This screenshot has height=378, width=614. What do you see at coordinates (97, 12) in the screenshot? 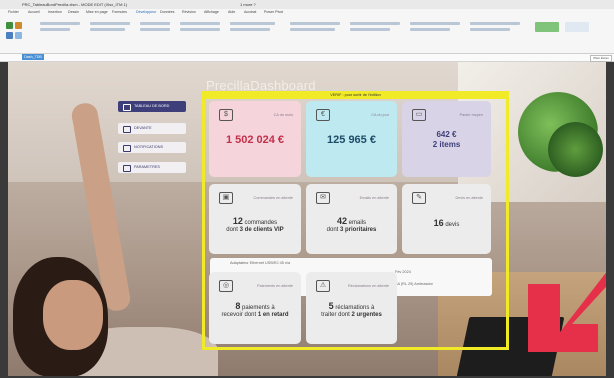
I see `tab-mise-en-page: Mise en page` at bounding box center [97, 12].